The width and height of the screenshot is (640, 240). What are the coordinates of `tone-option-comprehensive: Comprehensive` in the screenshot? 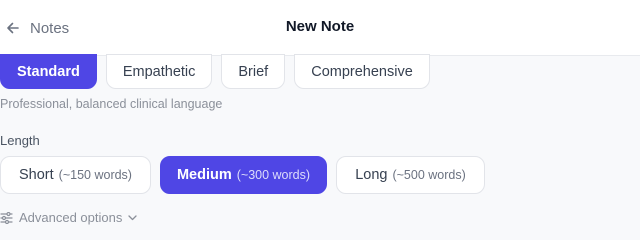 It's located at (362, 71).